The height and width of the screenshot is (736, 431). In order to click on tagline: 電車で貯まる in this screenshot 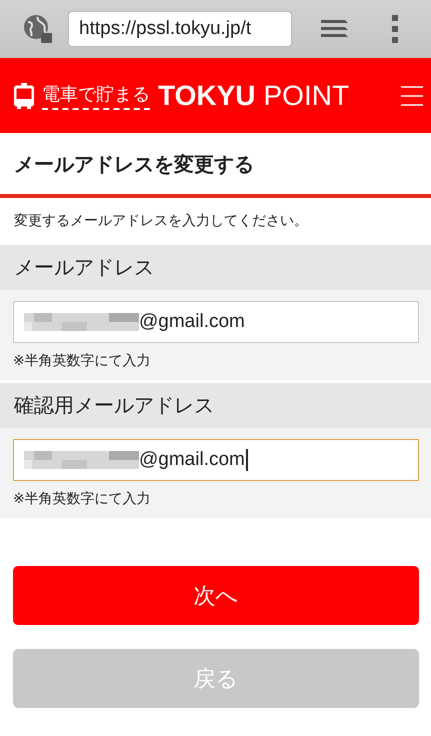, I will do `click(96, 96)`.